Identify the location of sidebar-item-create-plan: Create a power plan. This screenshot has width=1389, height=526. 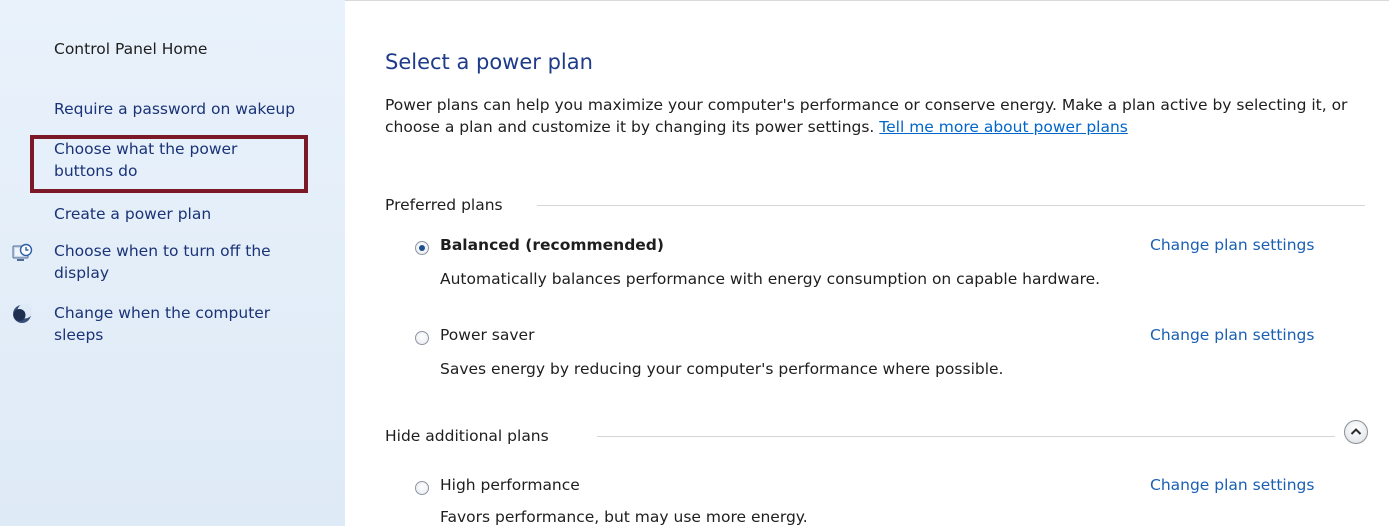
(132, 214).